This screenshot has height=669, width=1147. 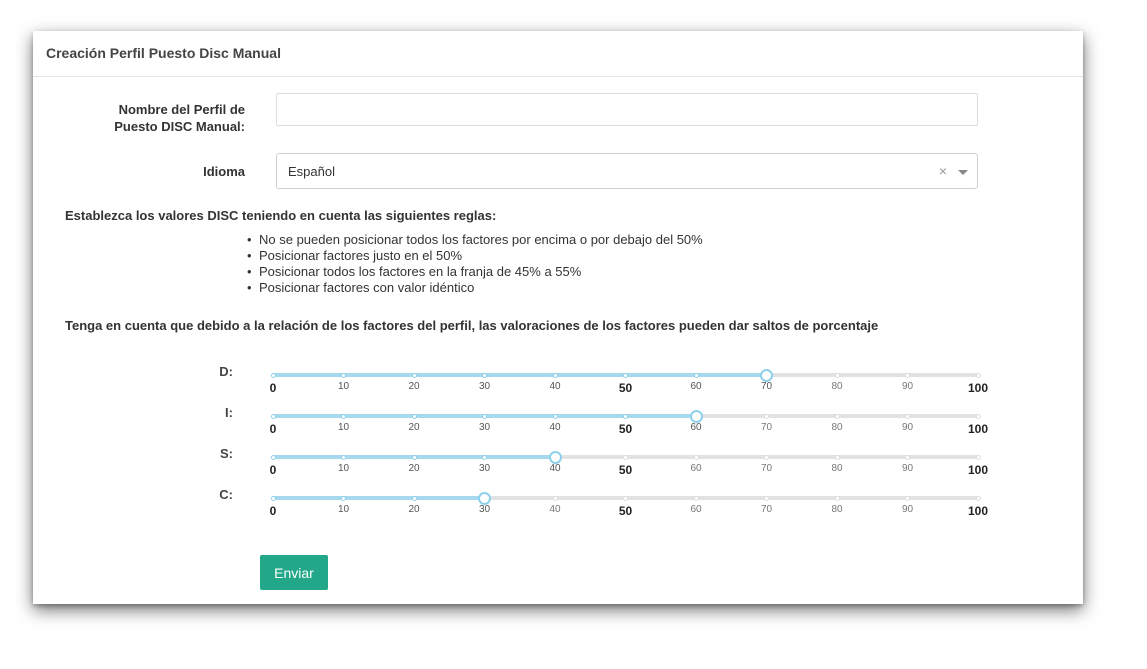 What do you see at coordinates (558, 54) in the screenshot?
I see `panel-header: Creación Perfil Puesto Disc Manual` at bounding box center [558, 54].